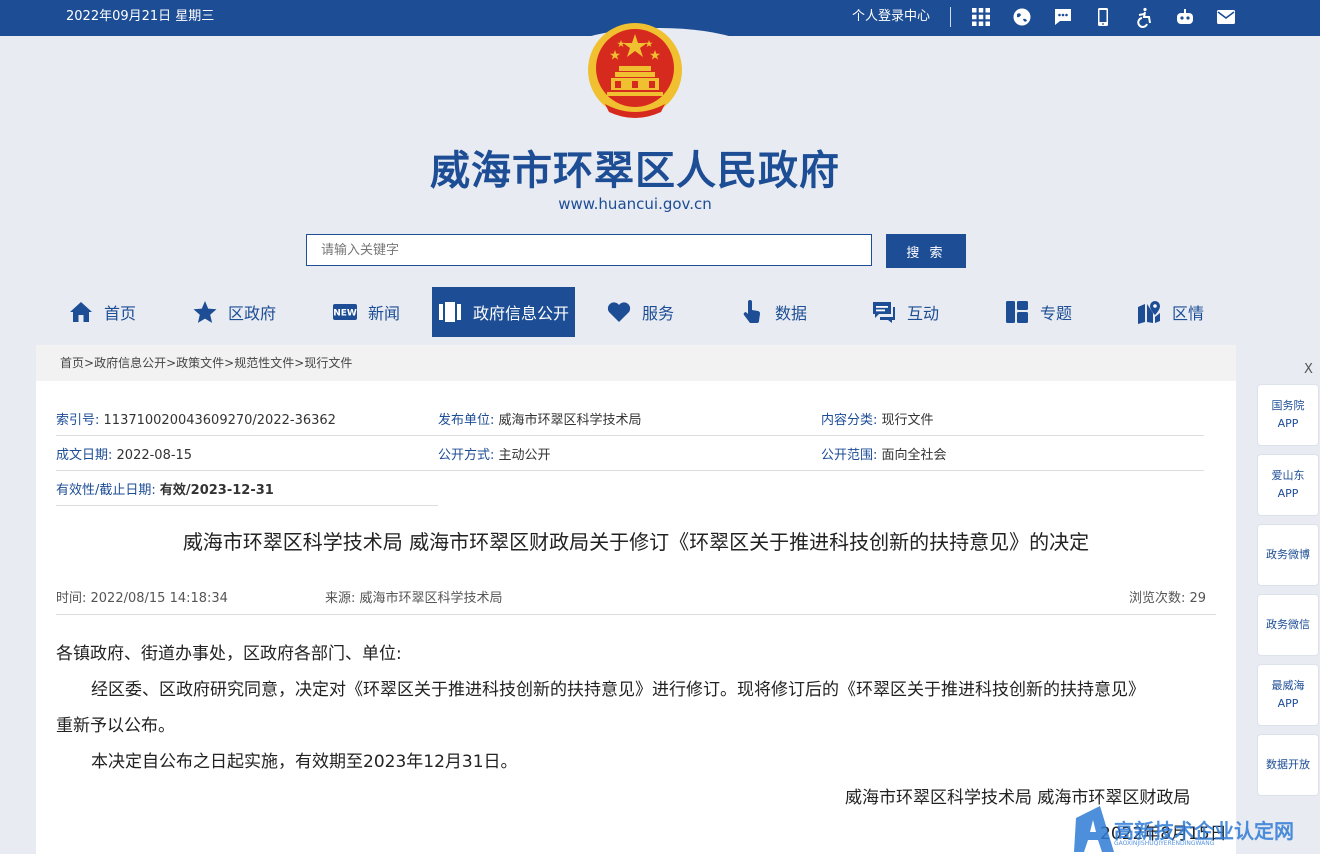 Image resolution: width=1320 pixels, height=854 pixels. Describe the element at coordinates (384, 313) in the screenshot. I see `nav-label: 新闻` at that location.